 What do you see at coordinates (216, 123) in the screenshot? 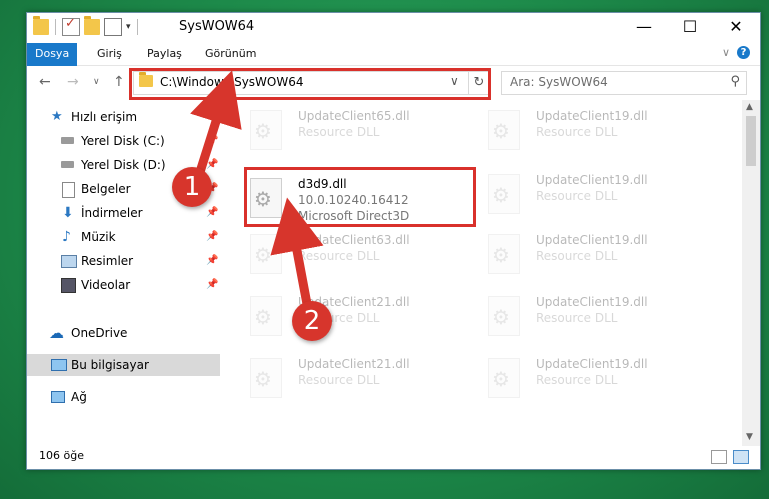
I see `arrow-to-address` at bounding box center [216, 123].